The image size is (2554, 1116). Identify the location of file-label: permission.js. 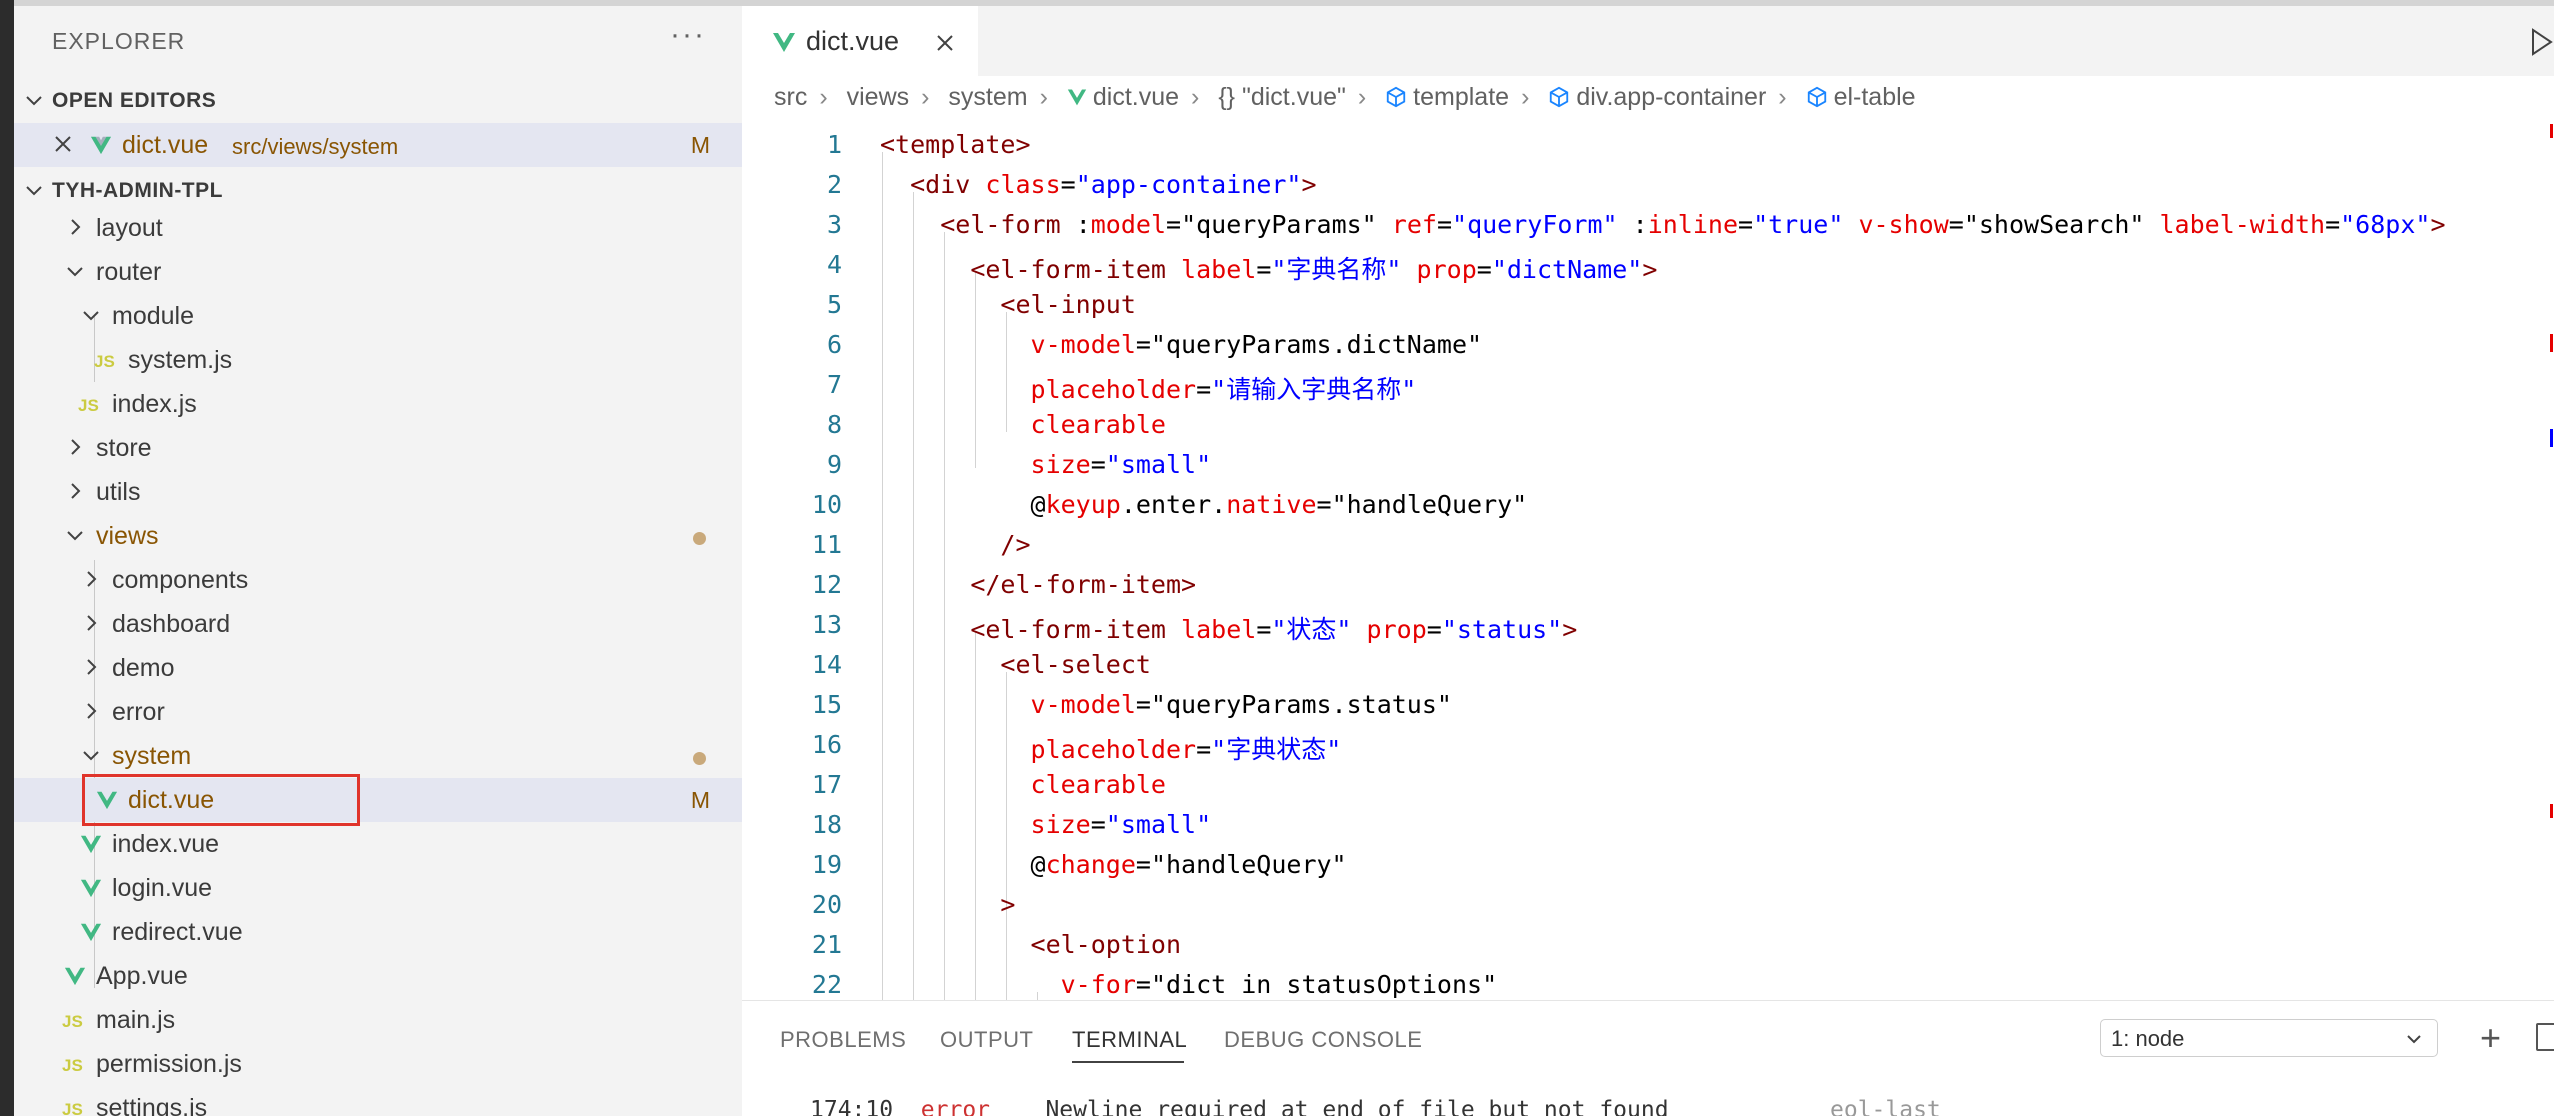
(169, 1064).